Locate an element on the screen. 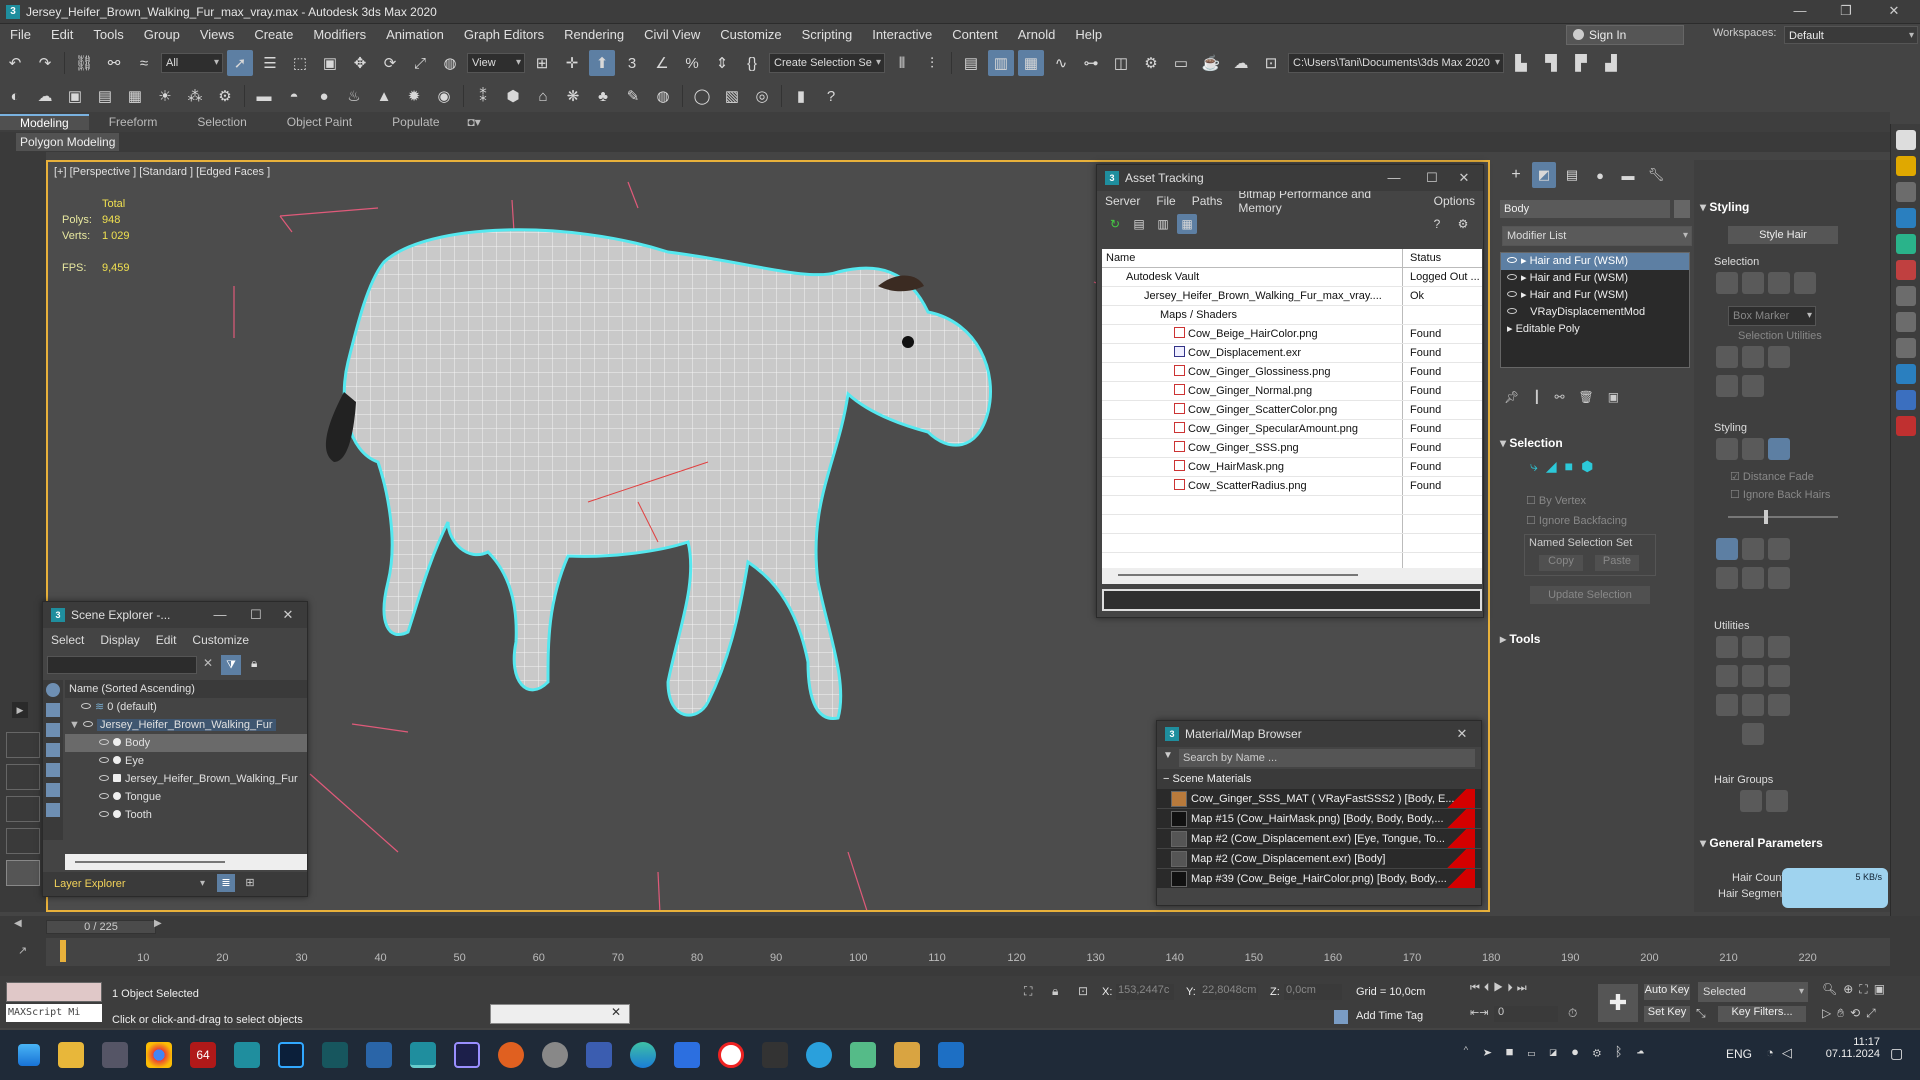  table-row: Cow_Ginger_SSS.png Found is located at coordinates (1292, 448).